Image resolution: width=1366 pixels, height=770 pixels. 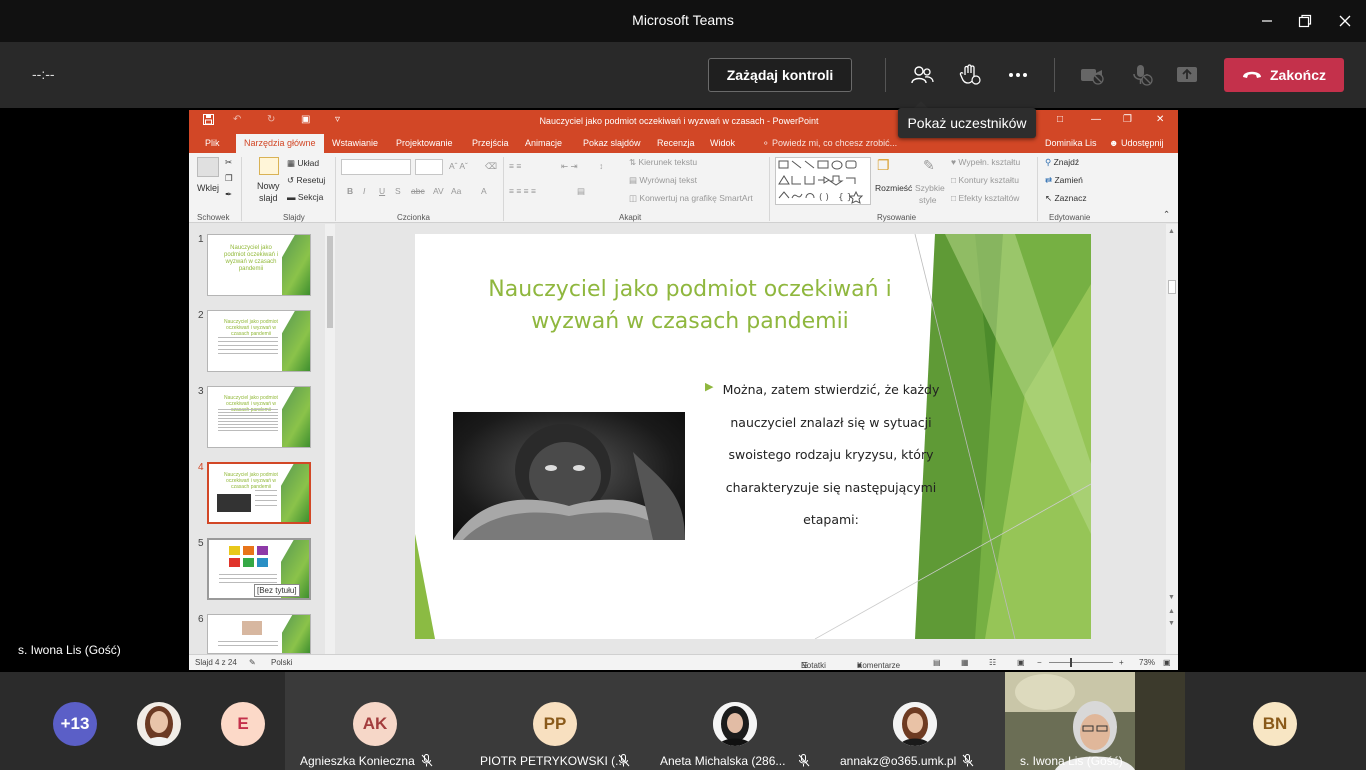 I want to click on next-slide-icon: ▼, so click(x=1171, y=623).